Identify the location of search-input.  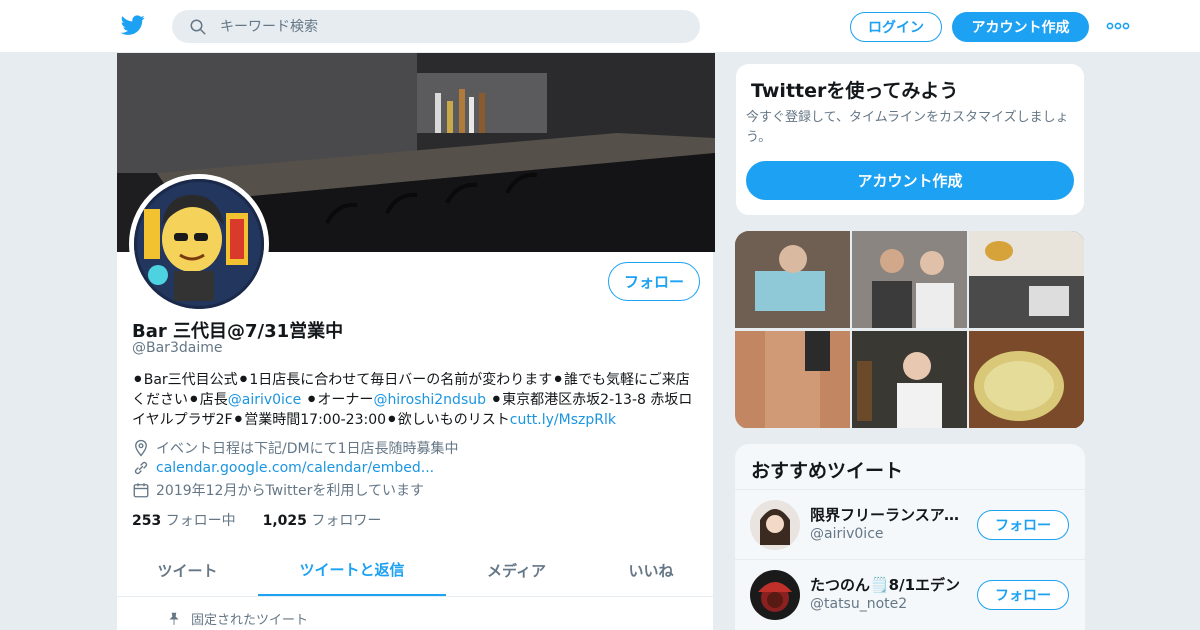
(450, 26).